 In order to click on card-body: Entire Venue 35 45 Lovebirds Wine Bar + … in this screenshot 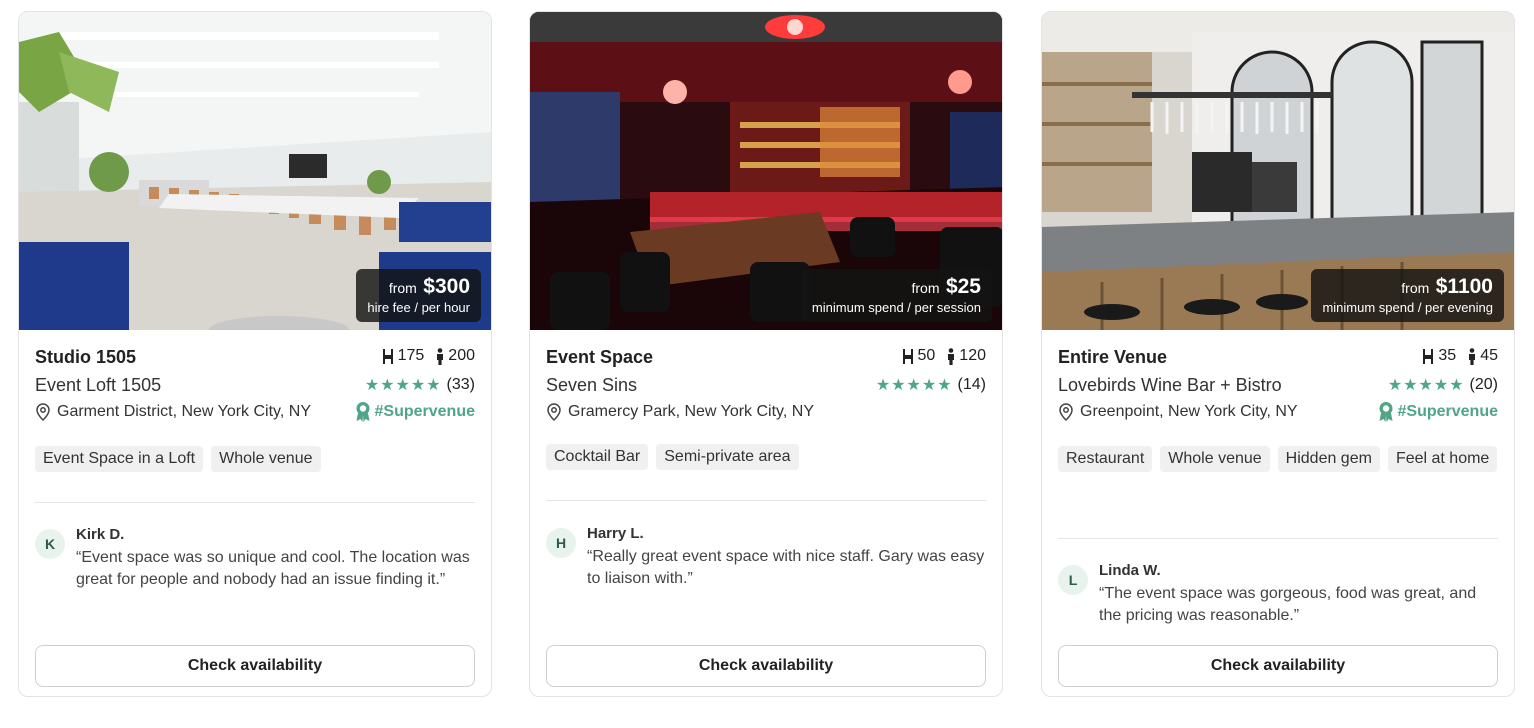, I will do `click(1278, 513)`.